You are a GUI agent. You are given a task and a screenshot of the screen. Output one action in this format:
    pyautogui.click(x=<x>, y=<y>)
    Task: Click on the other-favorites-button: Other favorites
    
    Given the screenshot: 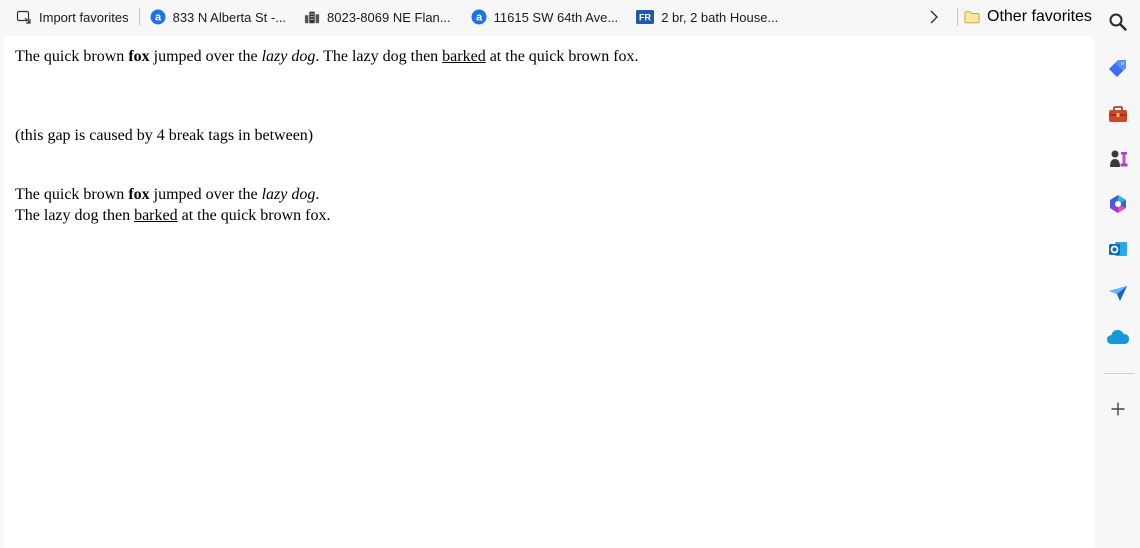 What is the action you would take?
    pyautogui.click(x=1028, y=17)
    